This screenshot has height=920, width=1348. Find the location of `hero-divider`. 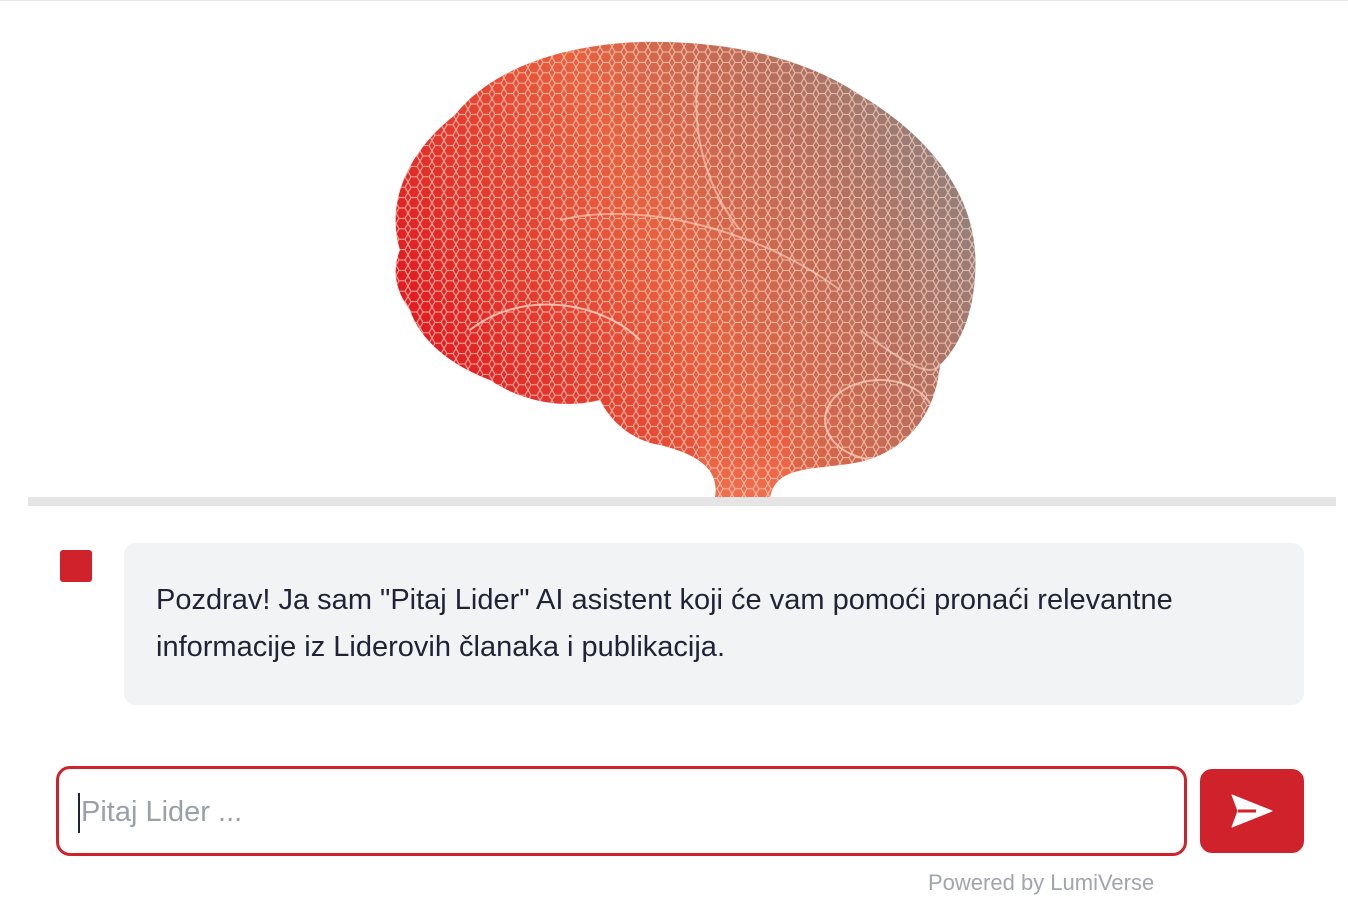

hero-divider is located at coordinates (682, 501).